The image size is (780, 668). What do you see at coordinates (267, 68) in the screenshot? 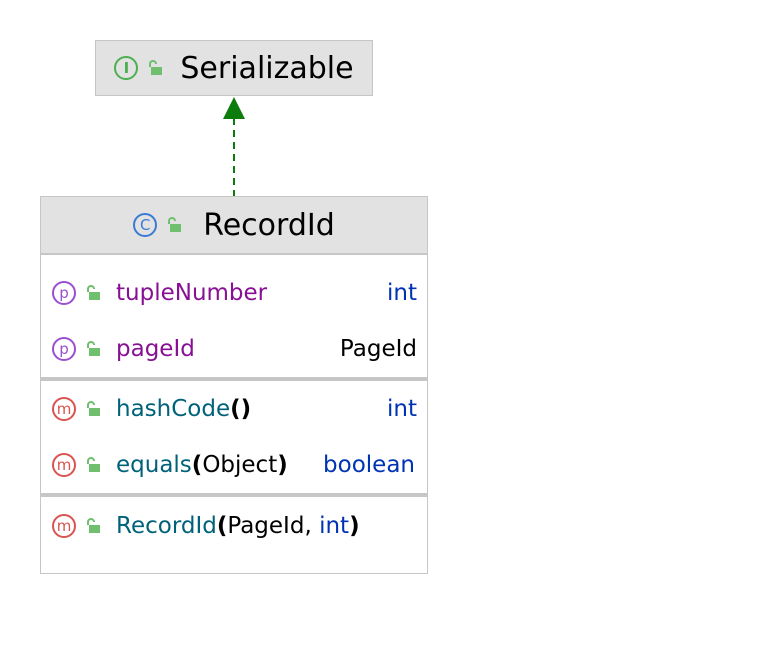
I see `interface-name: Serializable` at bounding box center [267, 68].